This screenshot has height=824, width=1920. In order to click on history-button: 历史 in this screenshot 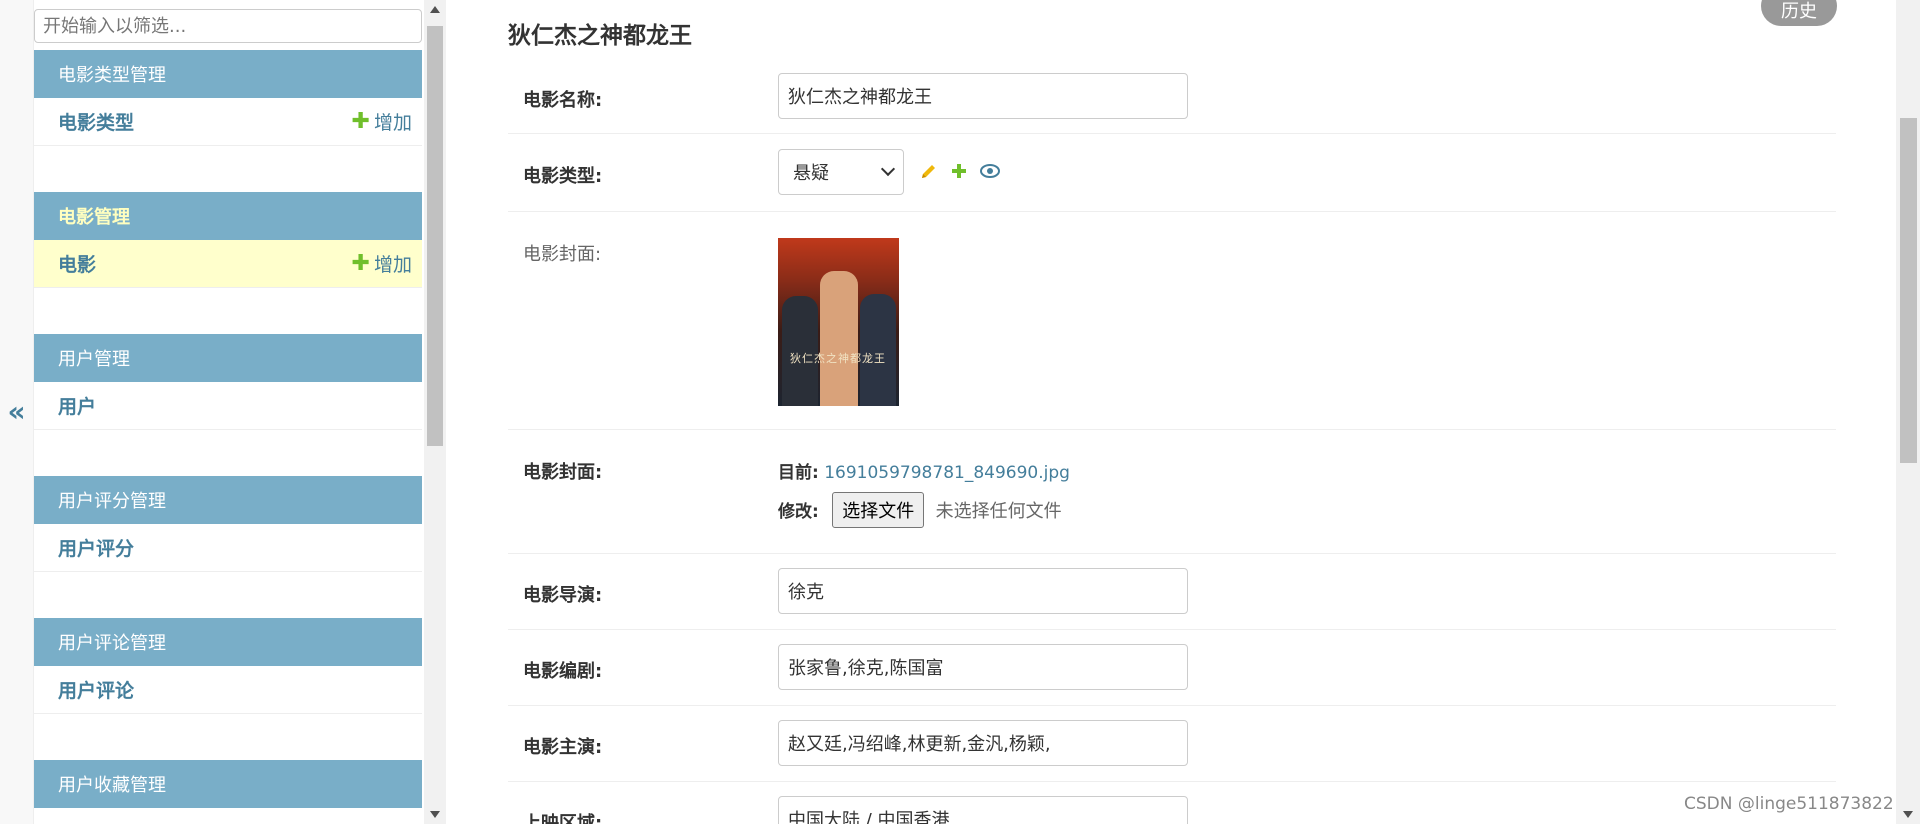, I will do `click(1799, 13)`.